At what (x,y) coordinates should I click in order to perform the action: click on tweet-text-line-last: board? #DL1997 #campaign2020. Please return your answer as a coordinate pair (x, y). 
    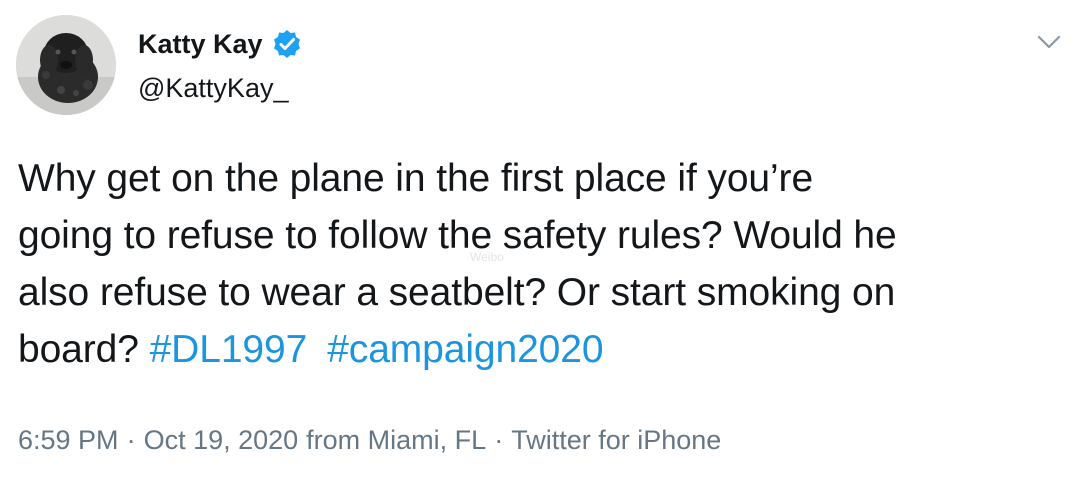
    Looking at the image, I should click on (538, 349).